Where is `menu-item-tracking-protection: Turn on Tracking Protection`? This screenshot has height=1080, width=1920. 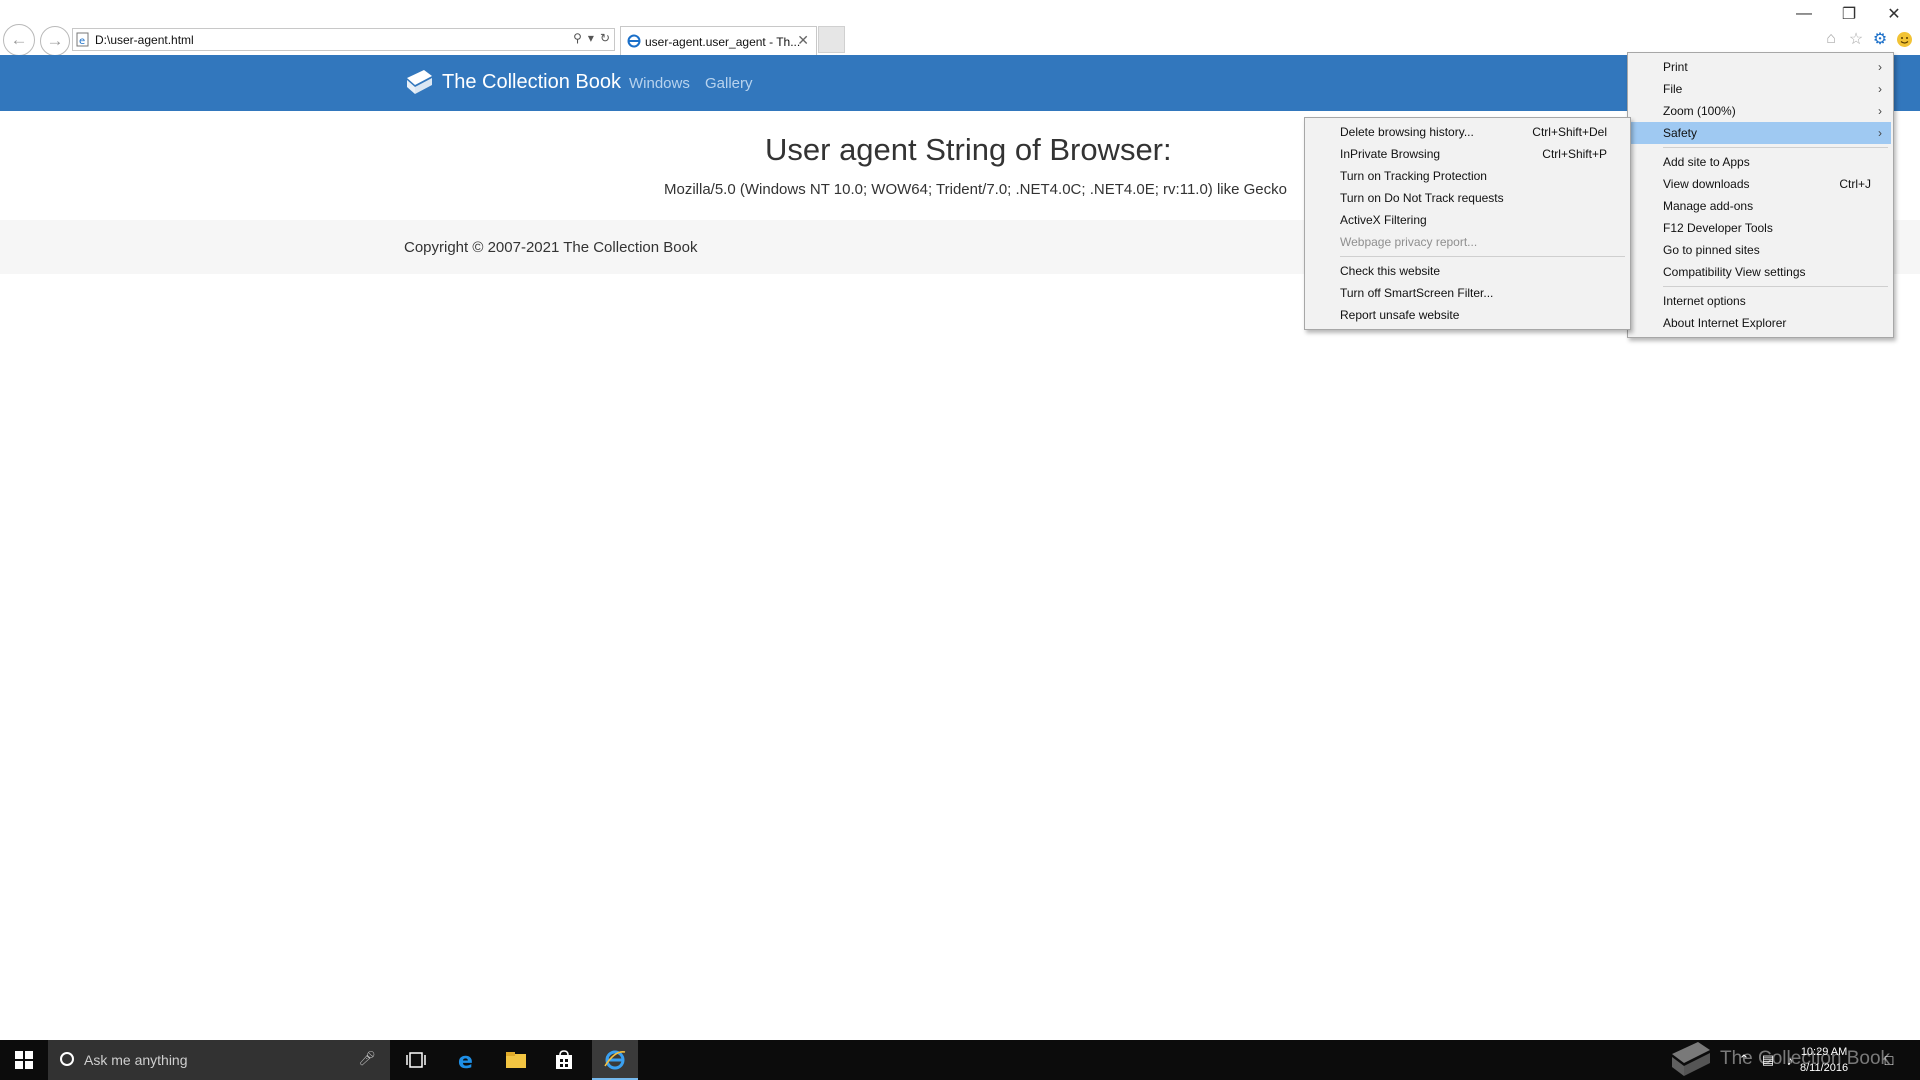
menu-item-tracking-protection: Turn on Tracking Protection is located at coordinates (1467, 176).